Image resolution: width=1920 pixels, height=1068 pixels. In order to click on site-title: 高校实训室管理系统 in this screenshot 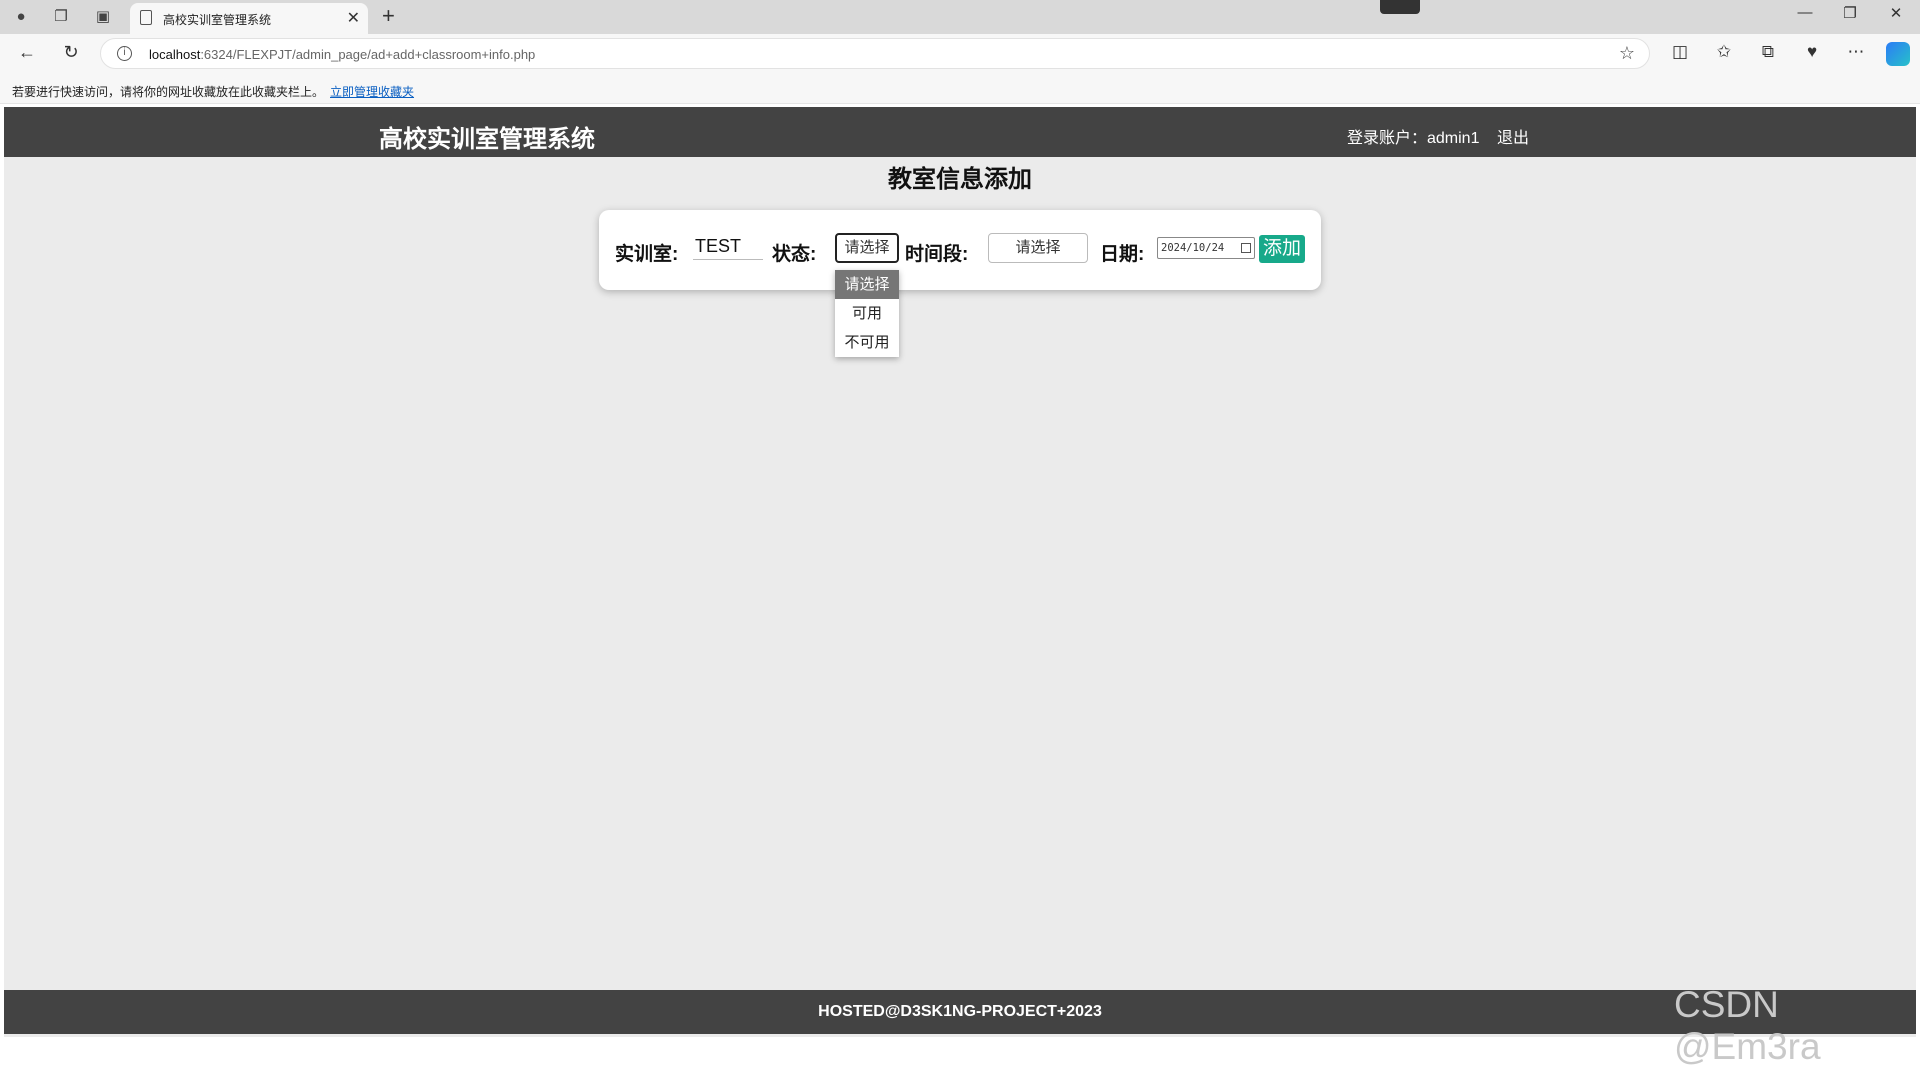, I will do `click(487, 139)`.